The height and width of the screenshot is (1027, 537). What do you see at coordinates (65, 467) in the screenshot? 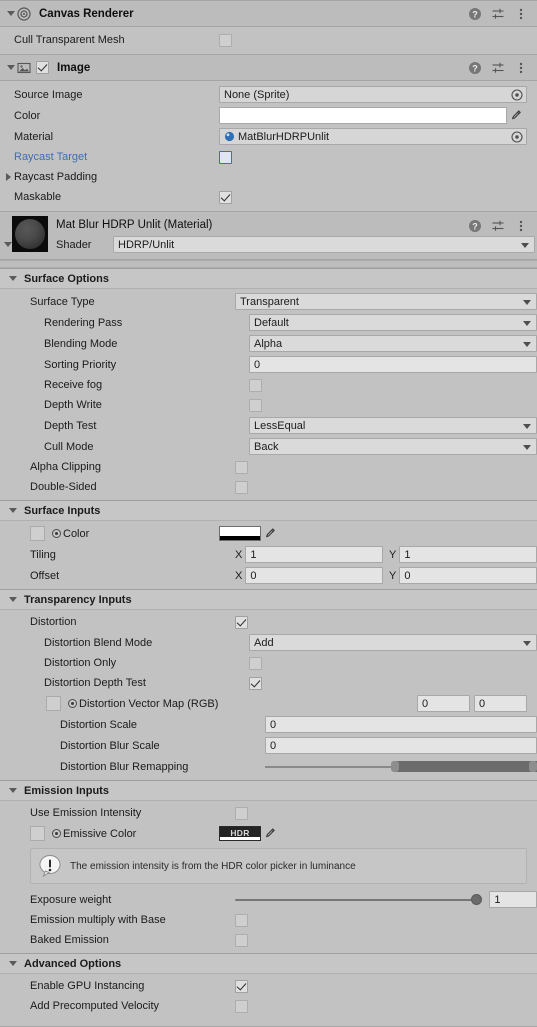
I see `row-label: Alpha Clipping` at bounding box center [65, 467].